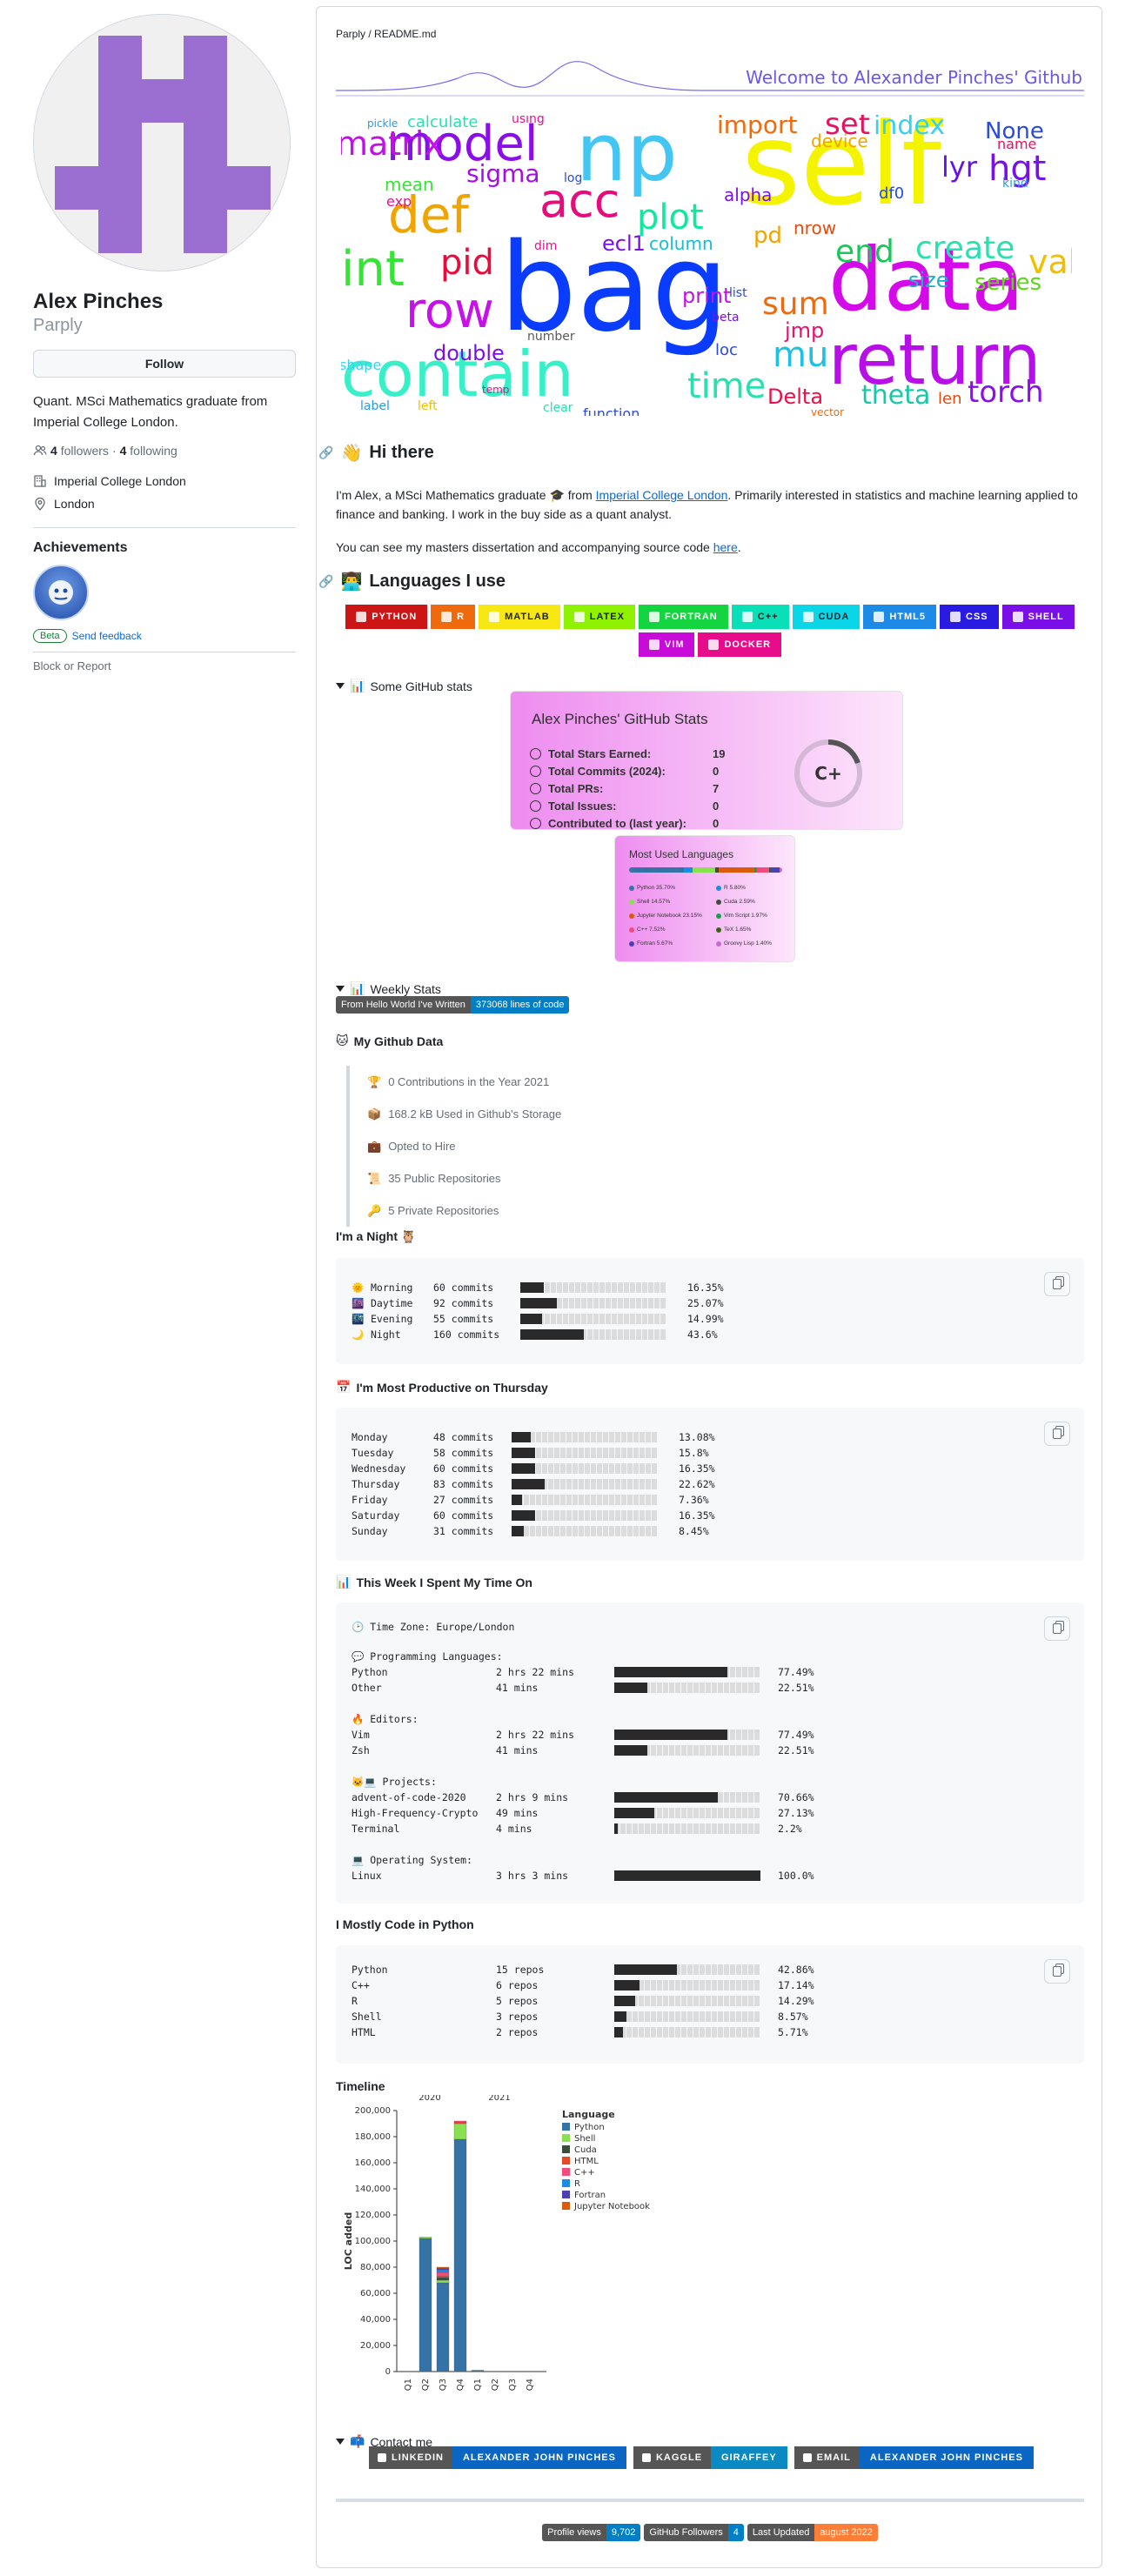 The image size is (1125, 2576). What do you see at coordinates (805, 330) in the screenshot?
I see `wordcloud-word: jmp` at bounding box center [805, 330].